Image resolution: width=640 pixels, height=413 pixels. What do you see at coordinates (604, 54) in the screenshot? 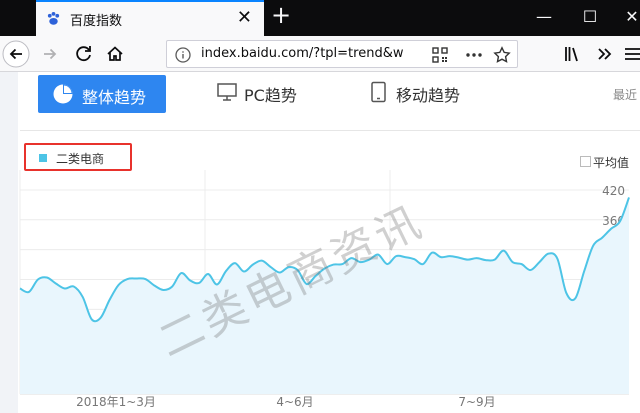
I see `overflow-chevron-icon` at bounding box center [604, 54].